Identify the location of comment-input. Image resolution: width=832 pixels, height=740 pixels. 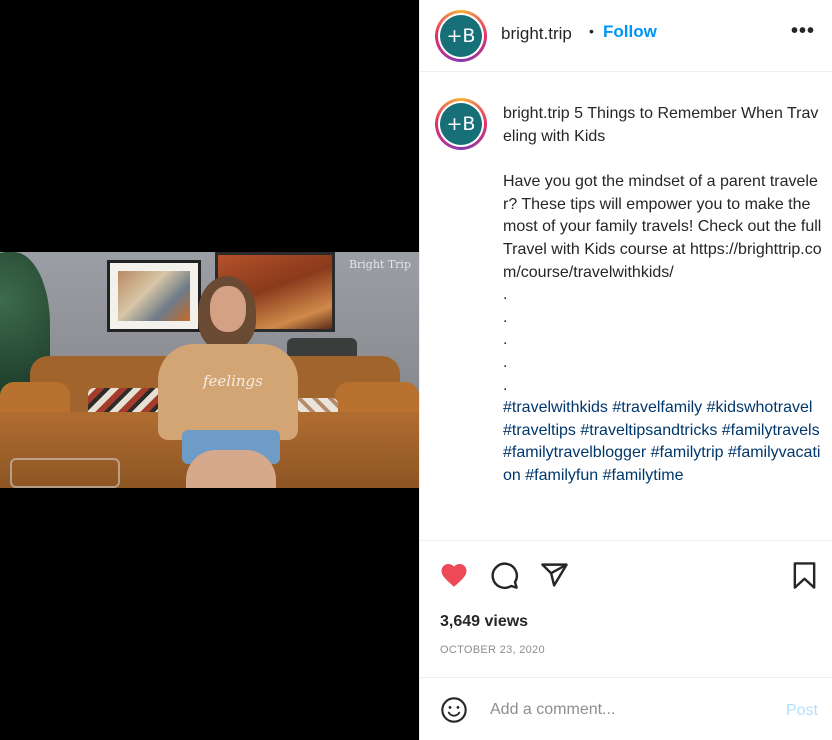
(625, 710).